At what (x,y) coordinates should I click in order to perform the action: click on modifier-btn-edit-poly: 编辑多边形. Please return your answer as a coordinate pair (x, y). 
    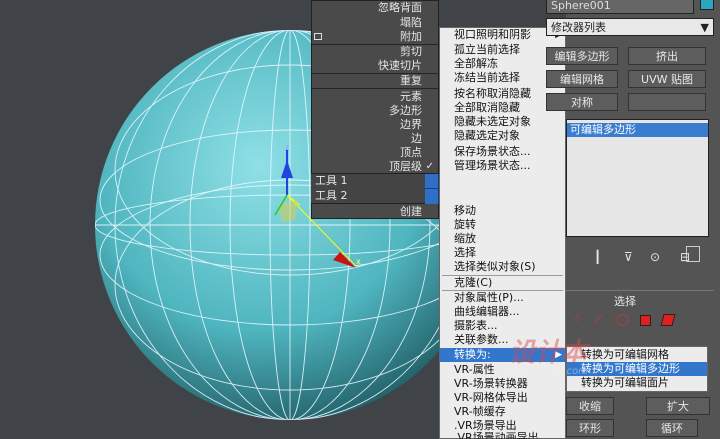
    Looking at the image, I should click on (582, 56).